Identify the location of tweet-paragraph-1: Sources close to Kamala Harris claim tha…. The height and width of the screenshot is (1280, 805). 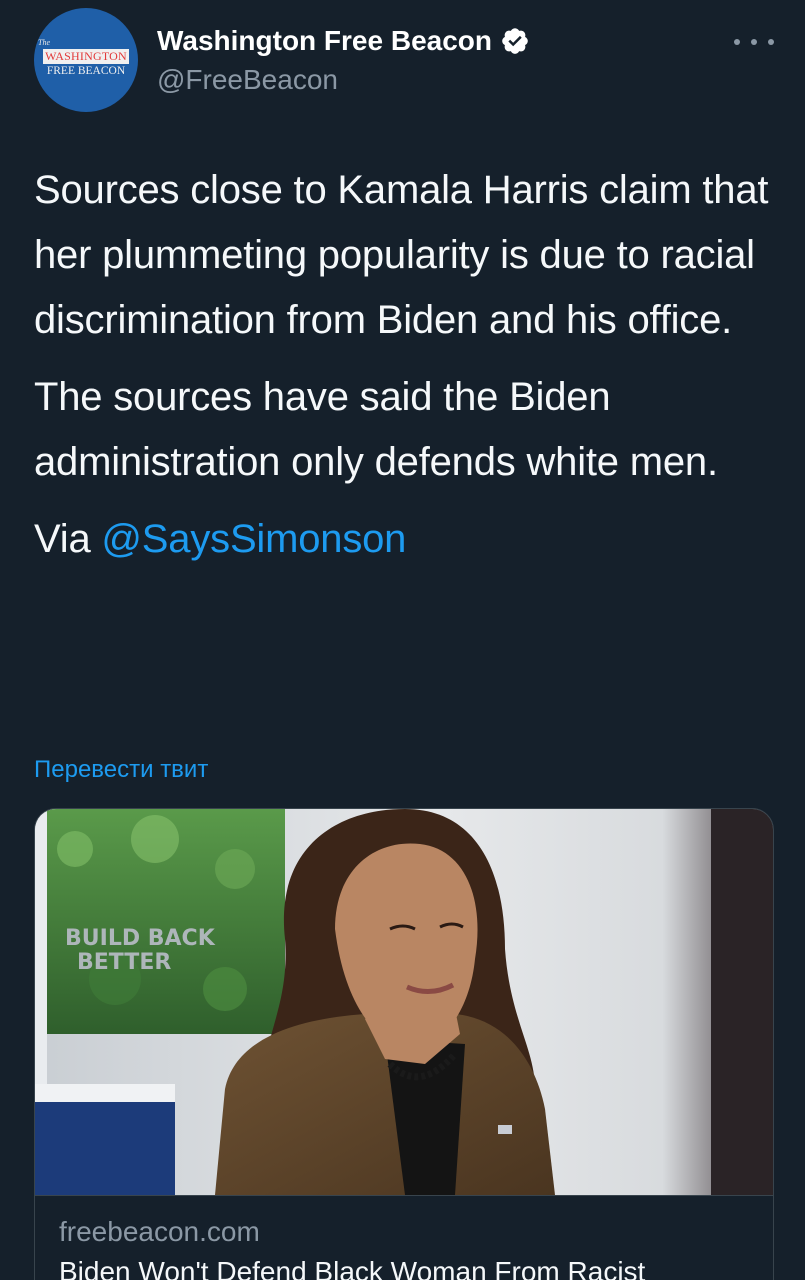
(401, 255).